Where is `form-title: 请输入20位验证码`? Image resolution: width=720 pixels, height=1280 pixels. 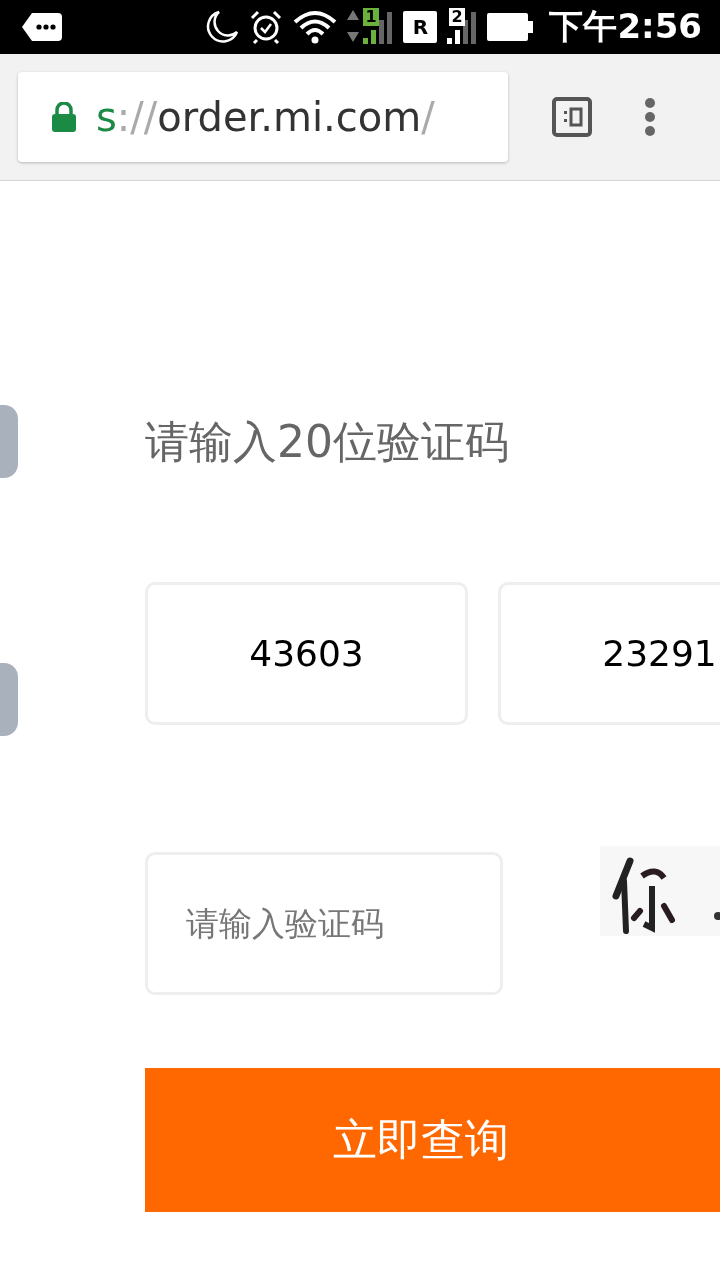
form-title: 请输入20位验证码 is located at coordinates (327, 442).